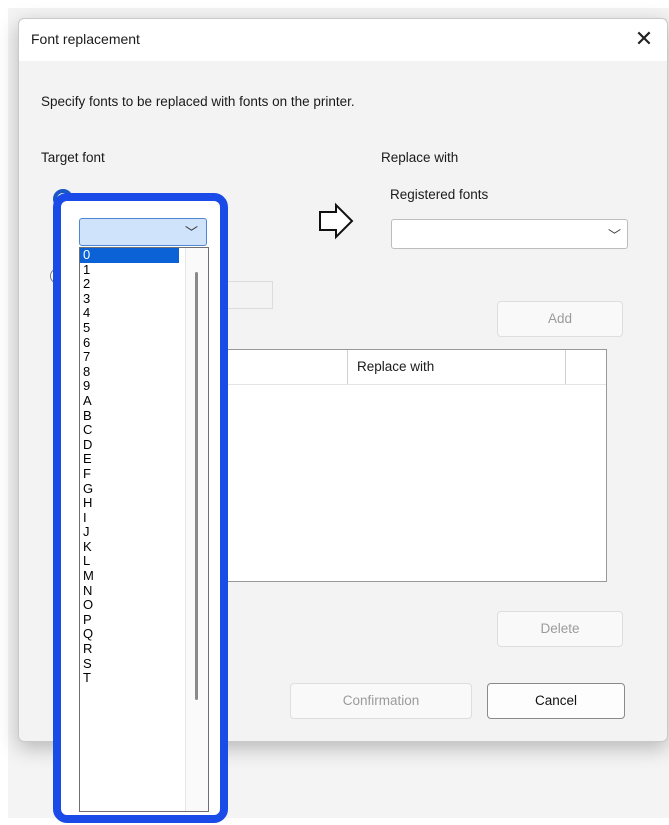 The height and width of the screenshot is (825, 669). I want to click on registered-fonts-select: ﹀, so click(509, 234).